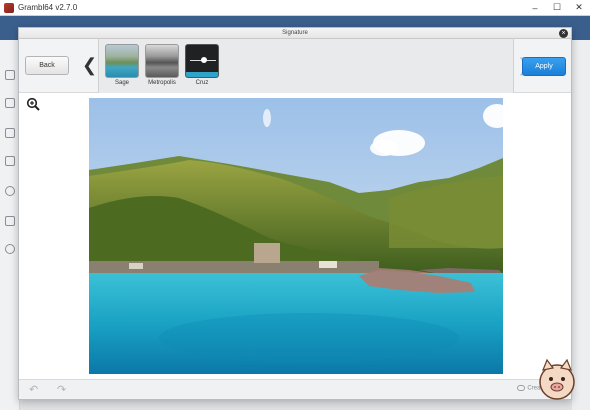 This screenshot has height=410, width=590. I want to click on mascot-watermark-icon, so click(557, 379).